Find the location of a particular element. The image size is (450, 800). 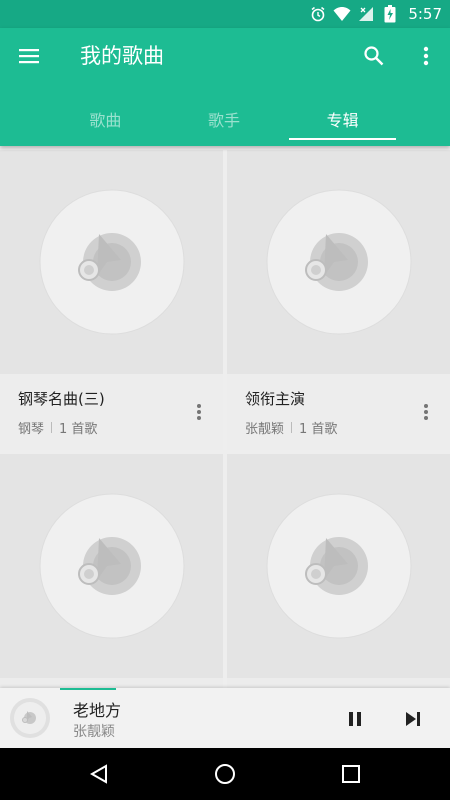

search-icon is located at coordinates (374, 56).